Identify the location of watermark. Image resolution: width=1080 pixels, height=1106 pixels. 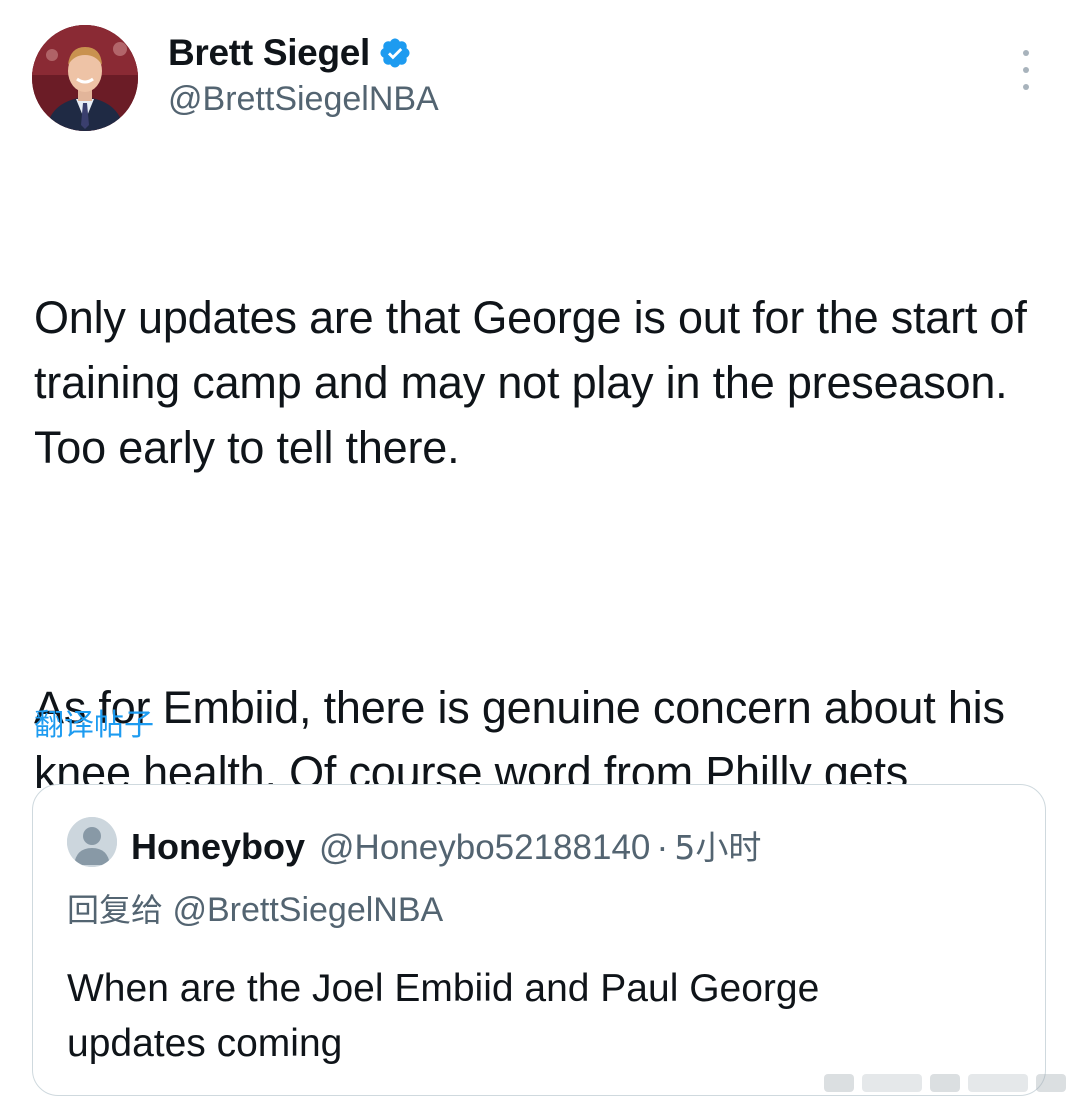
(947, 1082).